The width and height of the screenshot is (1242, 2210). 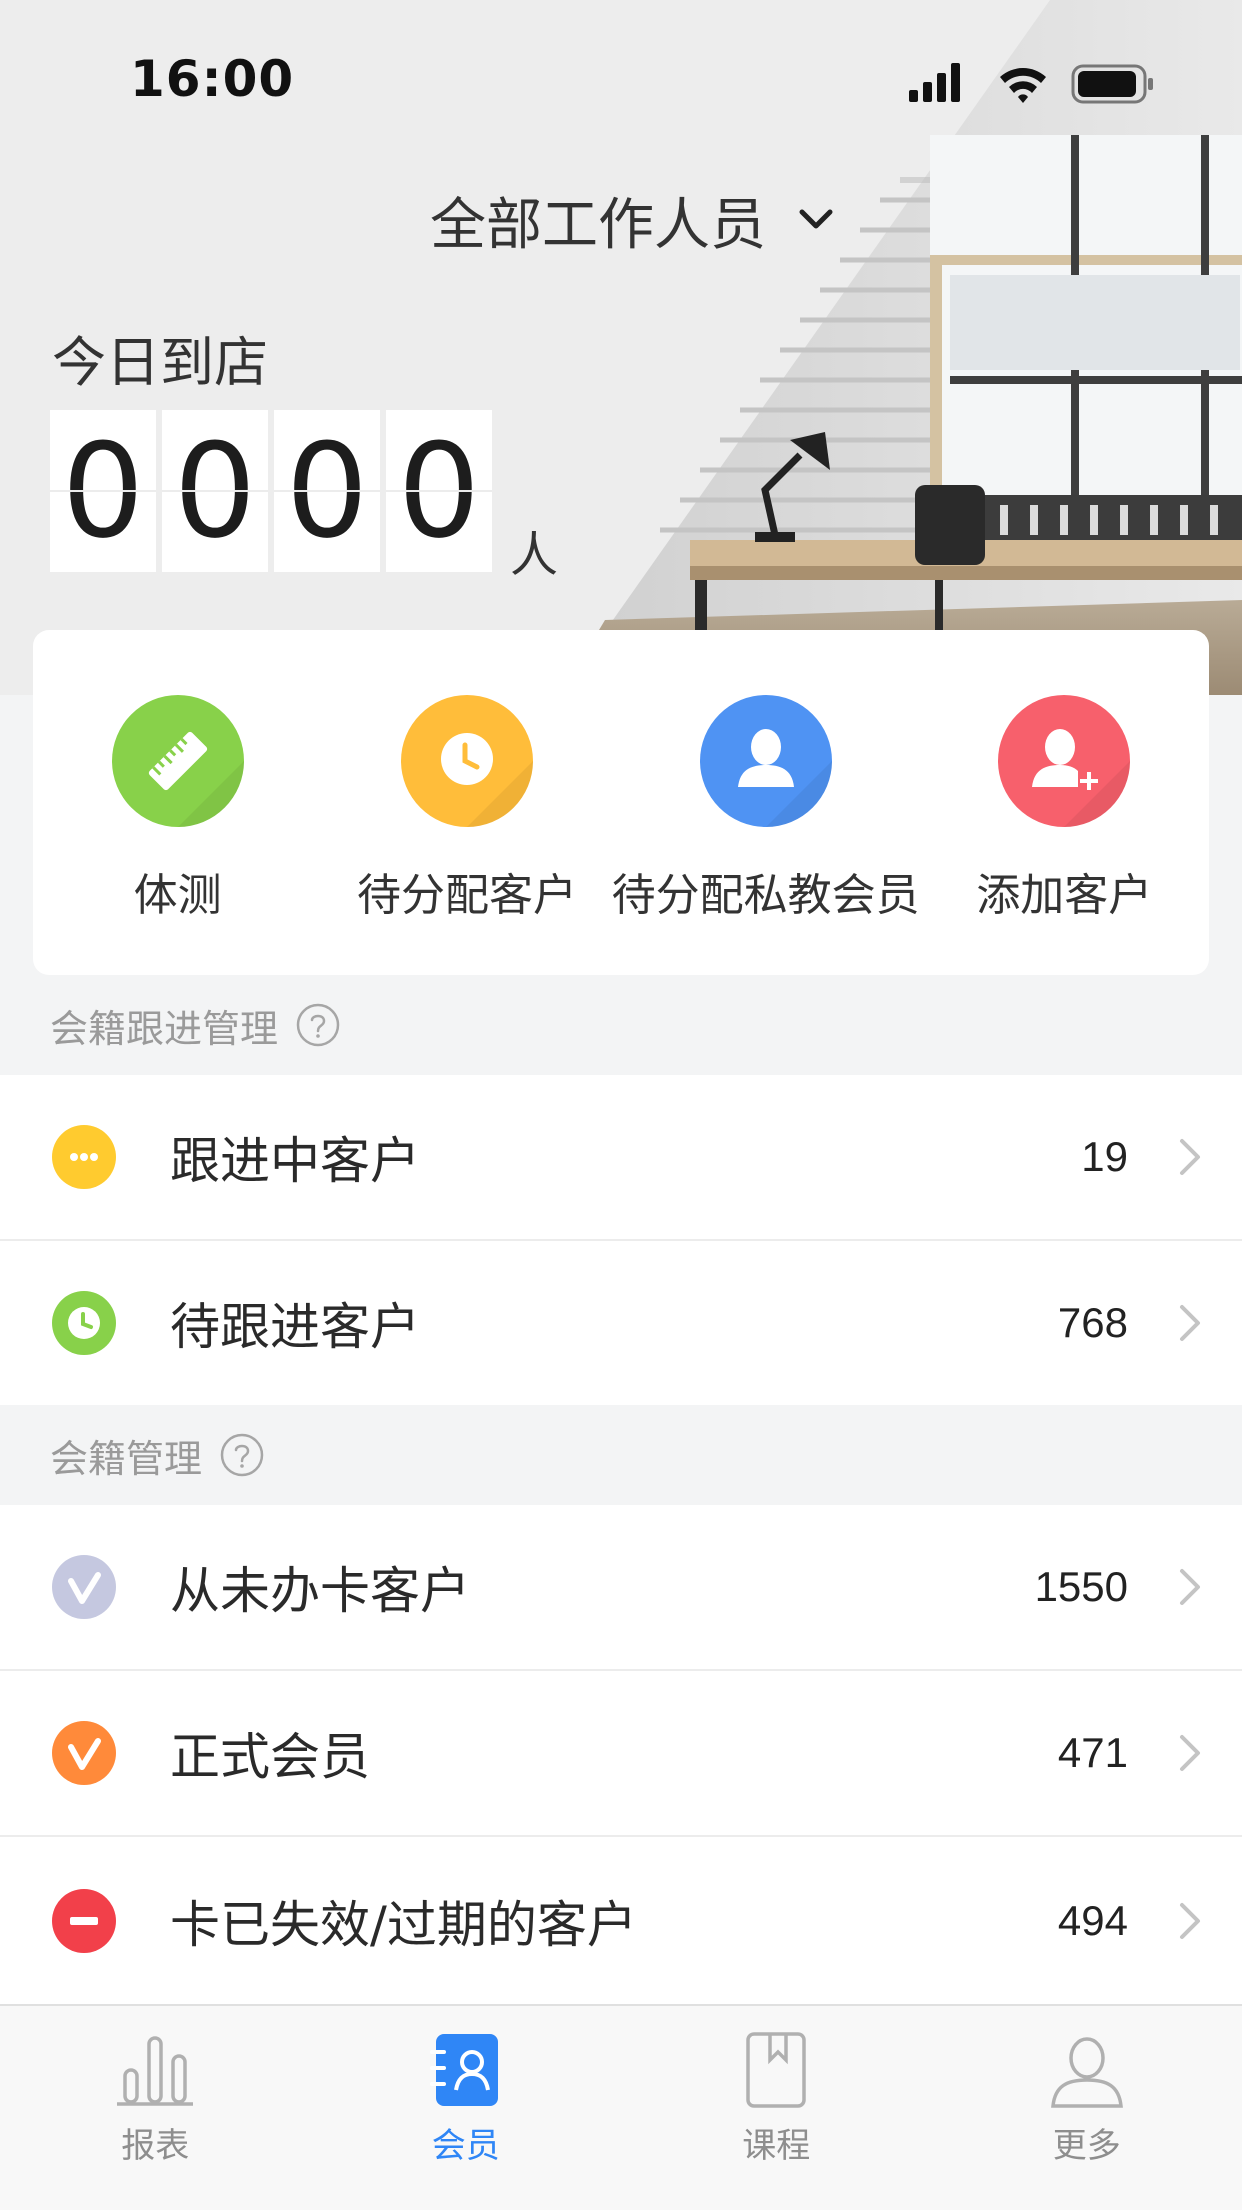 I want to click on quick-action-body-test: 体测, so click(x=177, y=802).